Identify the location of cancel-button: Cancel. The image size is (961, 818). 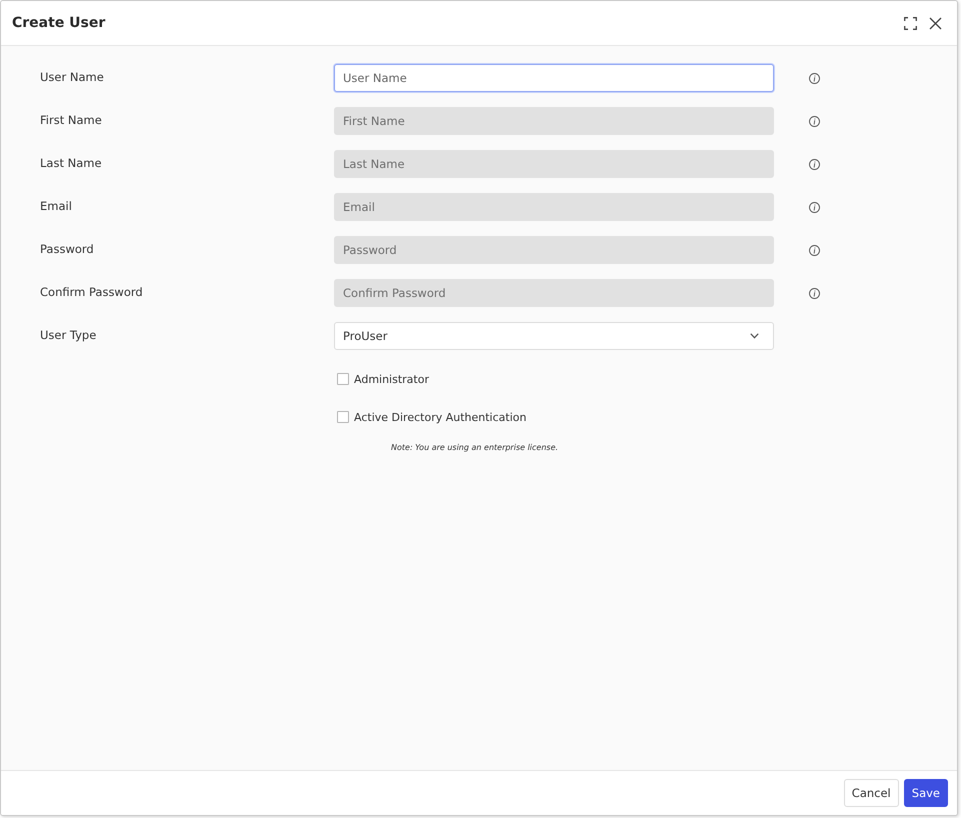
(871, 793).